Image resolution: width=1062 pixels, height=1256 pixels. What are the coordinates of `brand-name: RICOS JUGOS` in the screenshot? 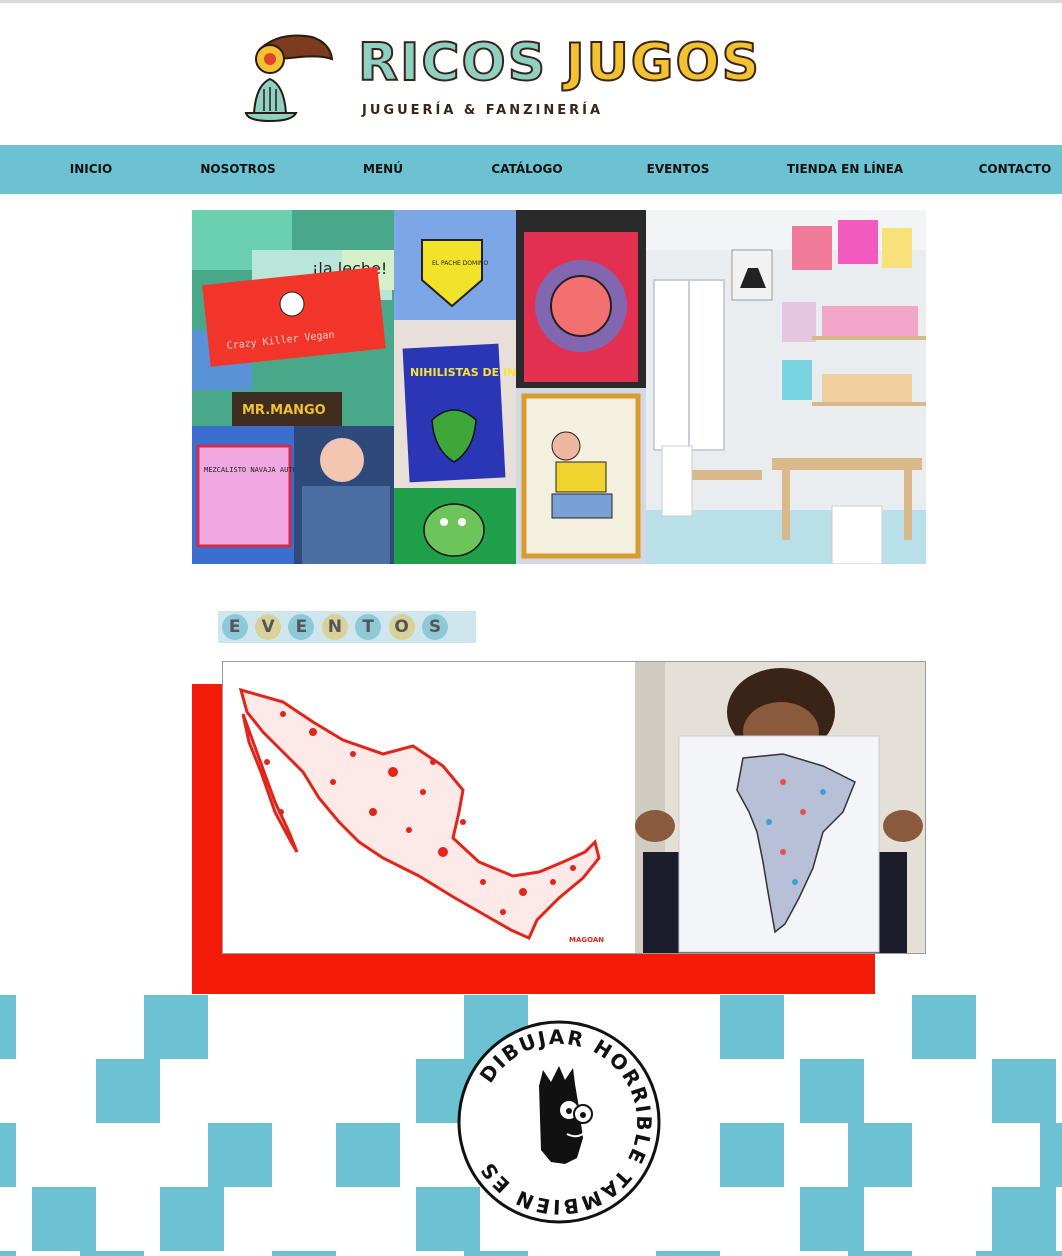 It's located at (559, 63).